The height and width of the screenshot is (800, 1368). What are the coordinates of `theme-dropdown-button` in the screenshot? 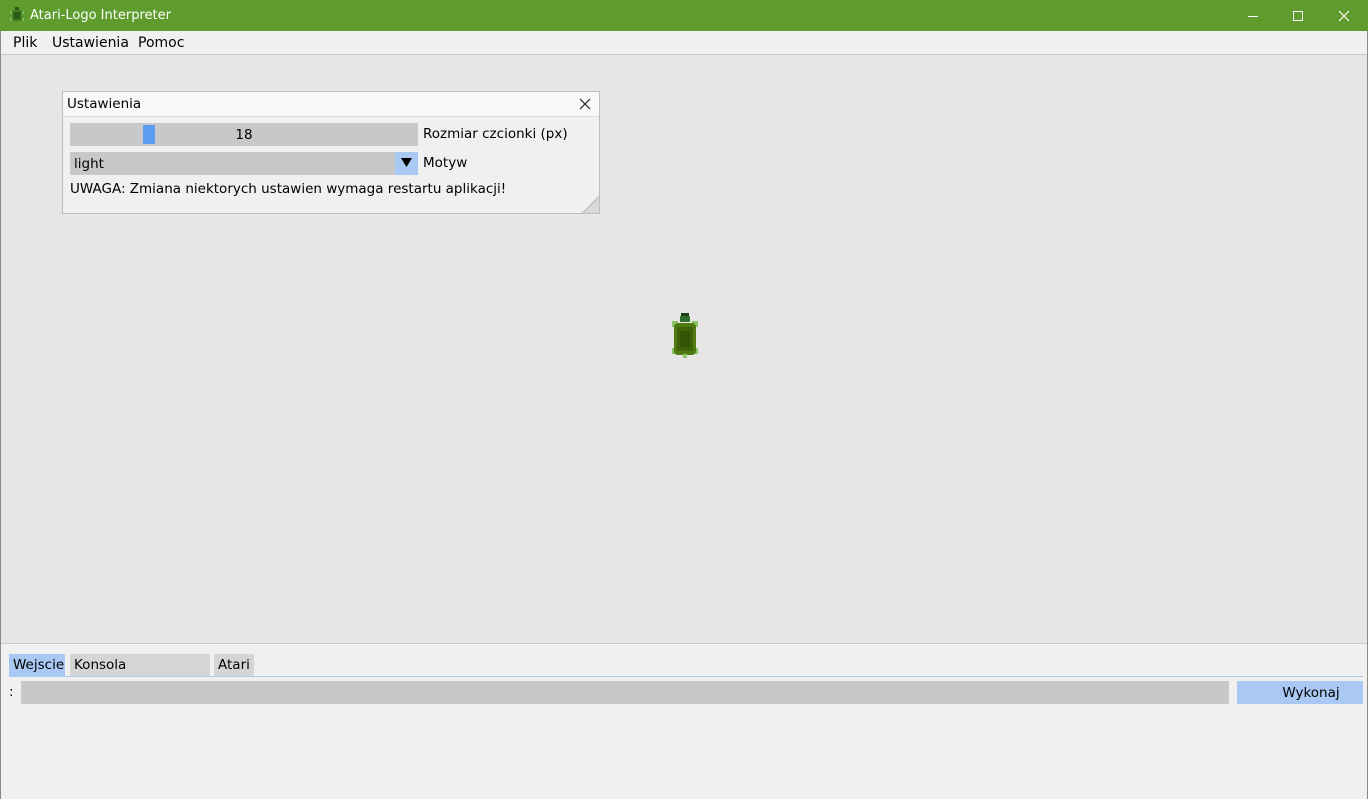 It's located at (406, 163).